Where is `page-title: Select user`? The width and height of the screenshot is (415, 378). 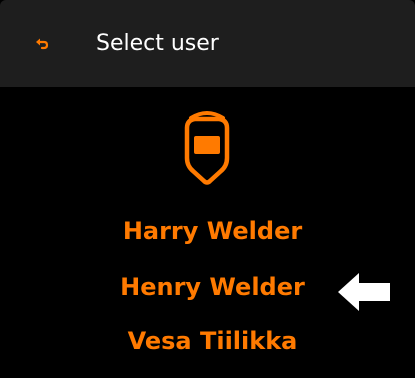 page-title: Select user is located at coordinates (157, 43).